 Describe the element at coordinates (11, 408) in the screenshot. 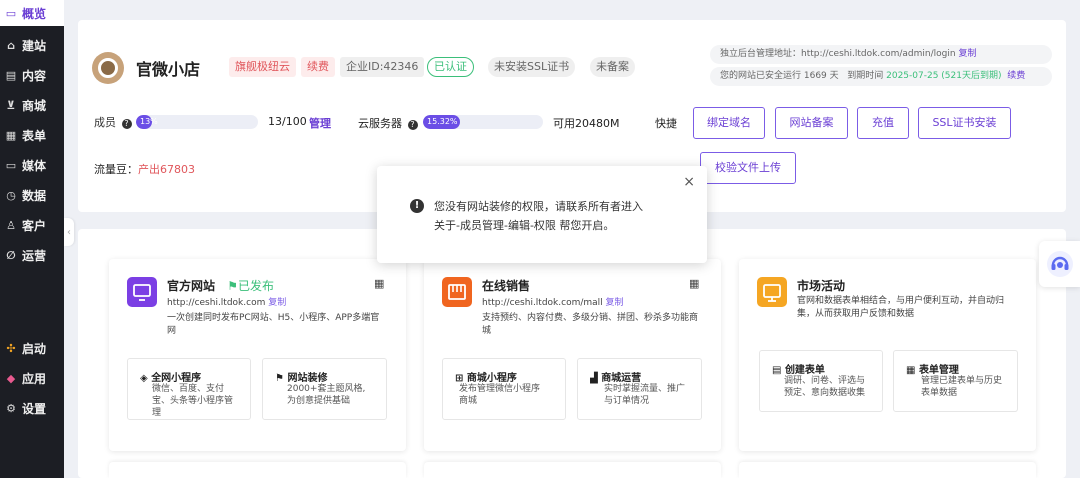

I see `gear-icon: ⚙` at that location.